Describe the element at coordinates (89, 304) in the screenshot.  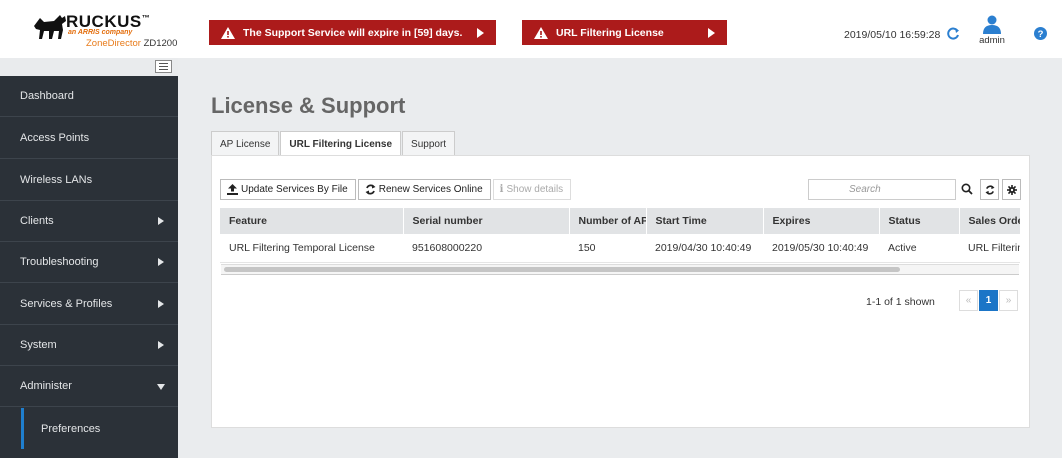
I see `sidebar-item-services-profiles: Services & Profiles` at that location.